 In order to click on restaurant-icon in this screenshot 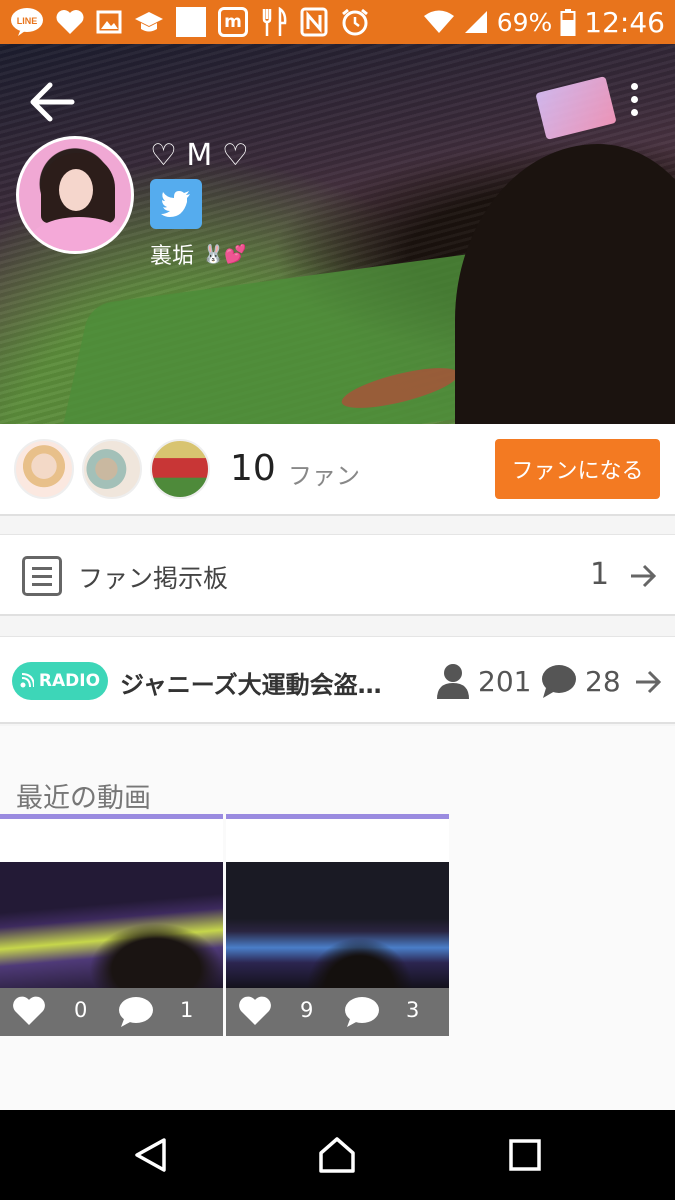, I will do `click(274, 22)`.